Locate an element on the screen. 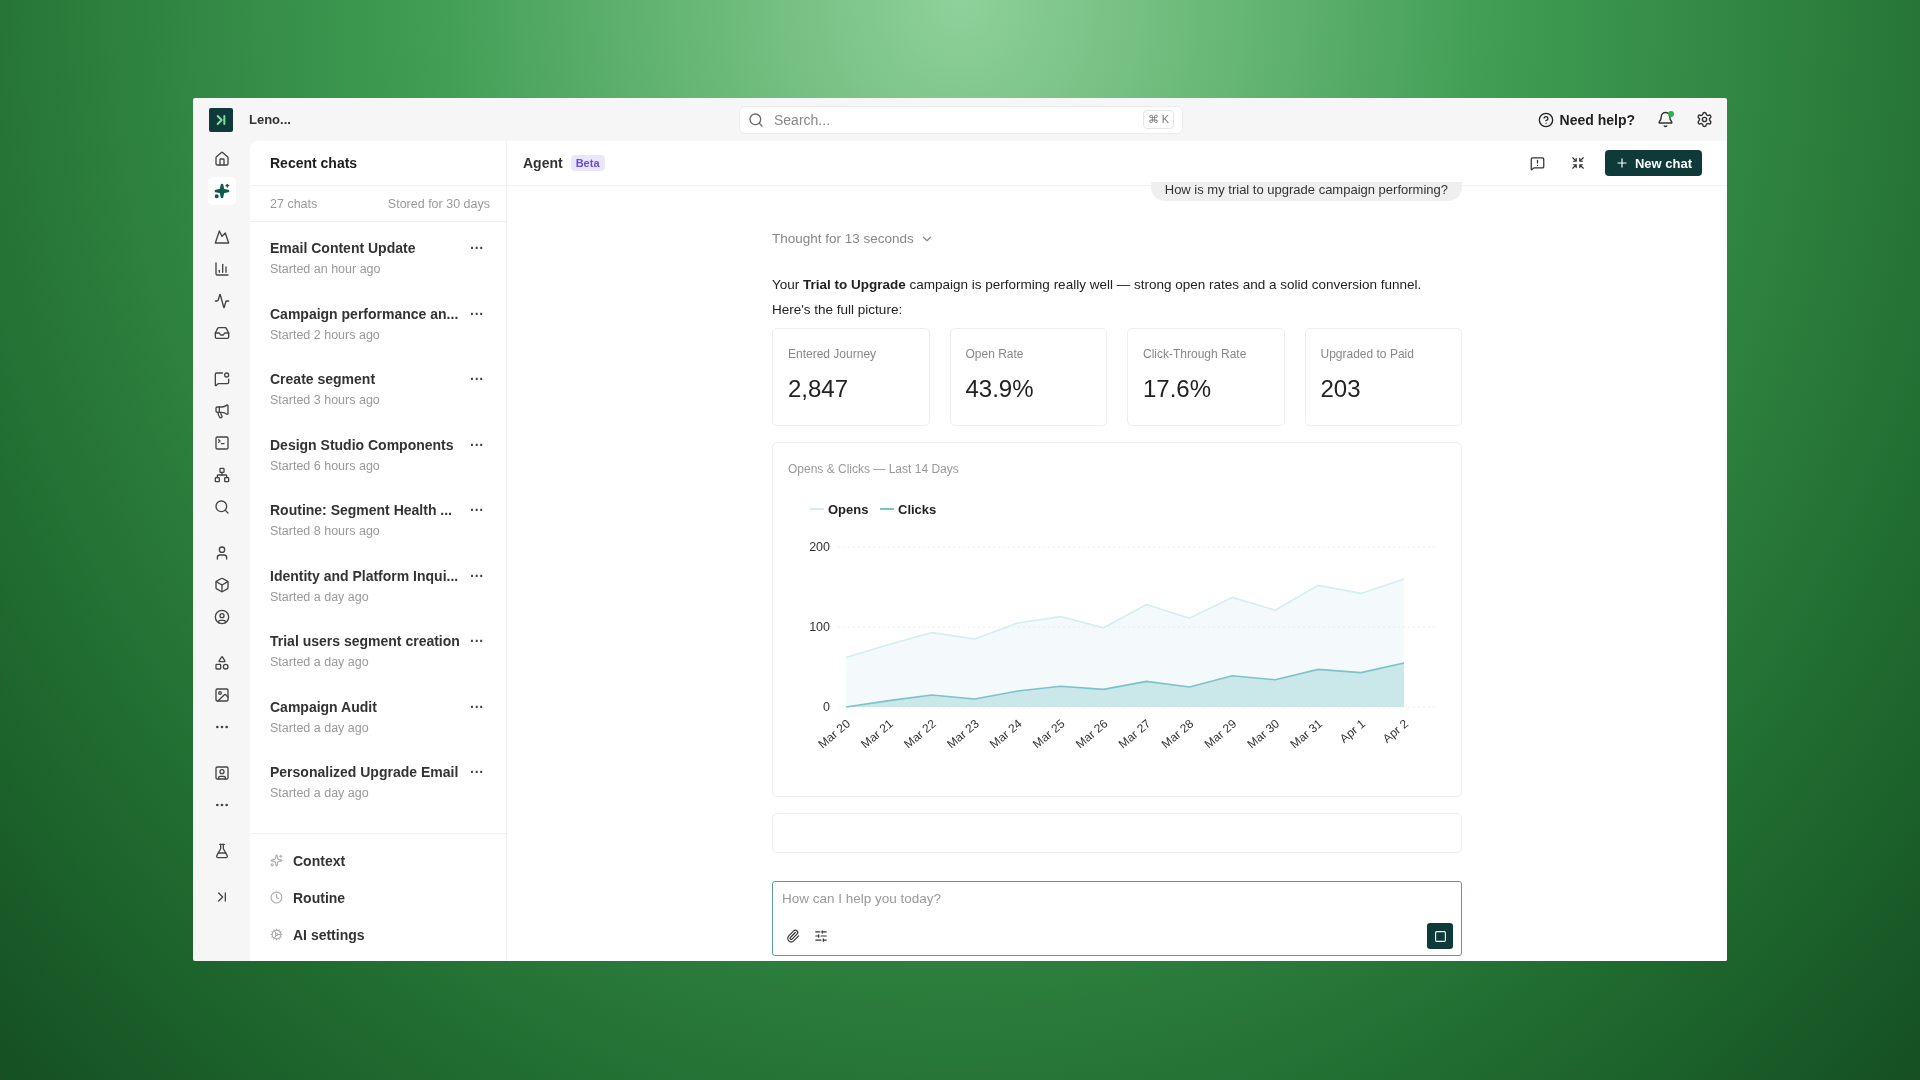  help-button: Need help? is located at coordinates (1586, 119).